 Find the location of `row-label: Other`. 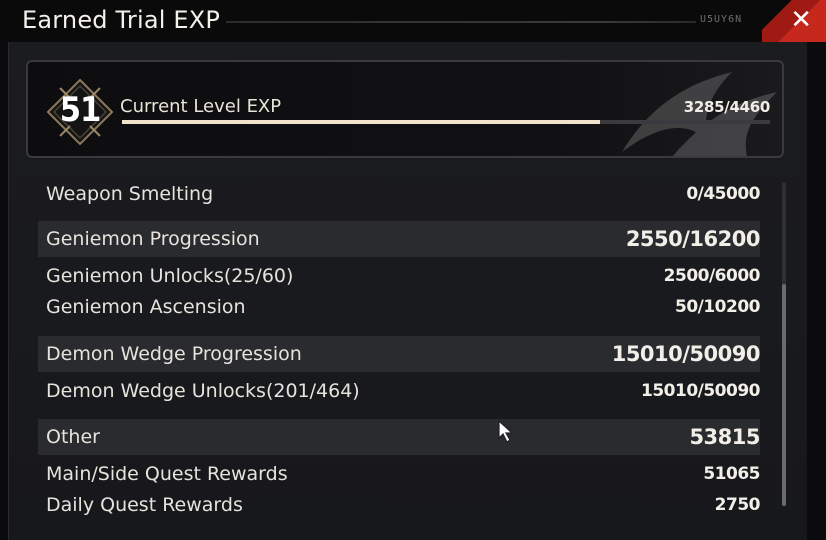

row-label: Other is located at coordinates (73, 437).